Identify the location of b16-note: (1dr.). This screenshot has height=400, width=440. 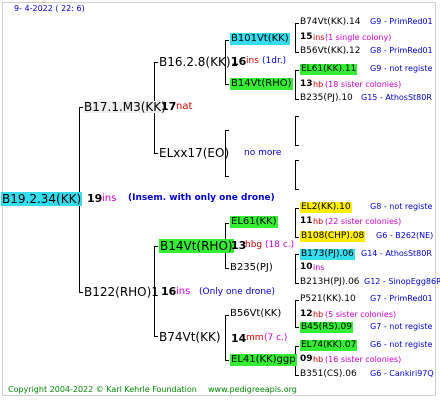
(274, 61).